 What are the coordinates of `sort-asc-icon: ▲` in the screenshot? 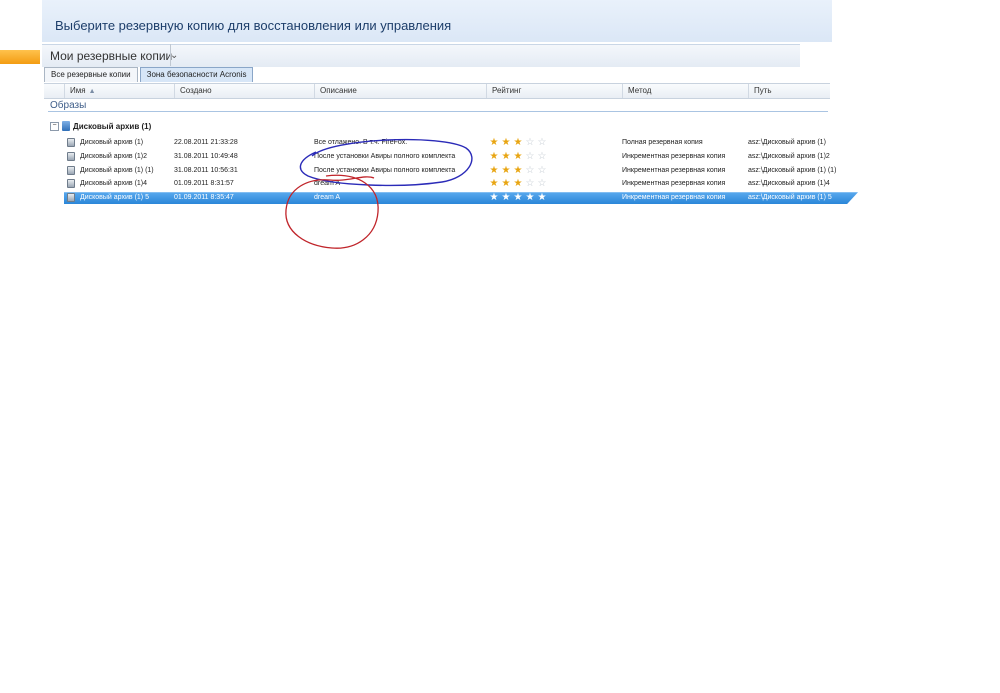 It's located at (92, 91).